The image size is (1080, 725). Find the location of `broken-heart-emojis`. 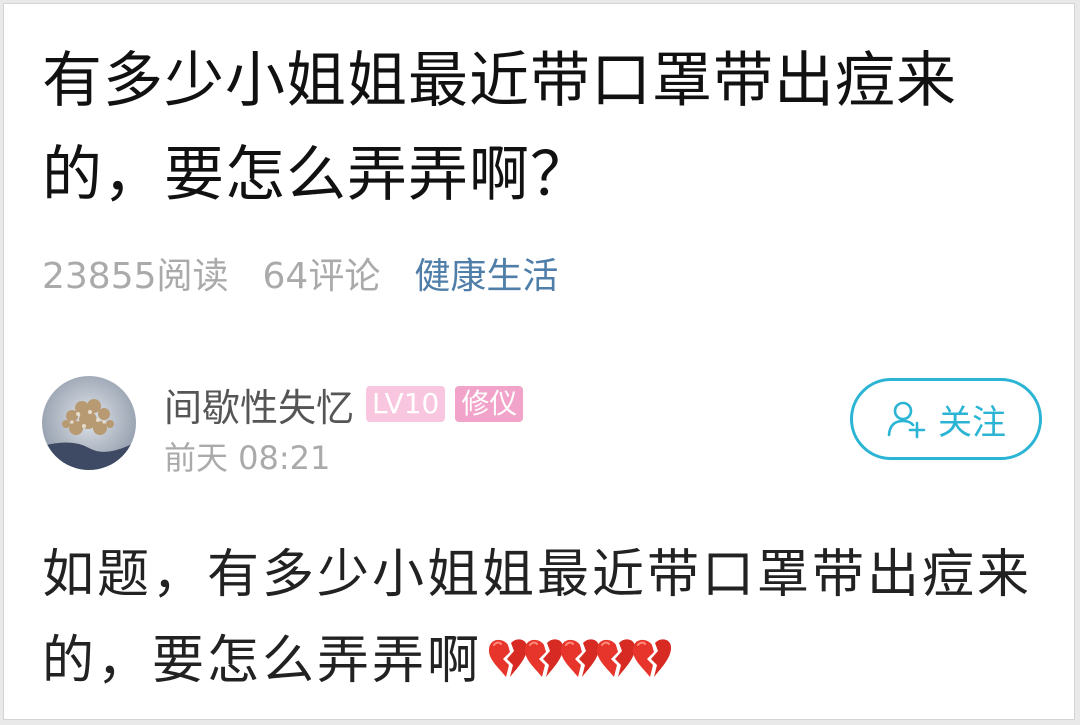

broken-heart-emojis is located at coordinates (580, 664).